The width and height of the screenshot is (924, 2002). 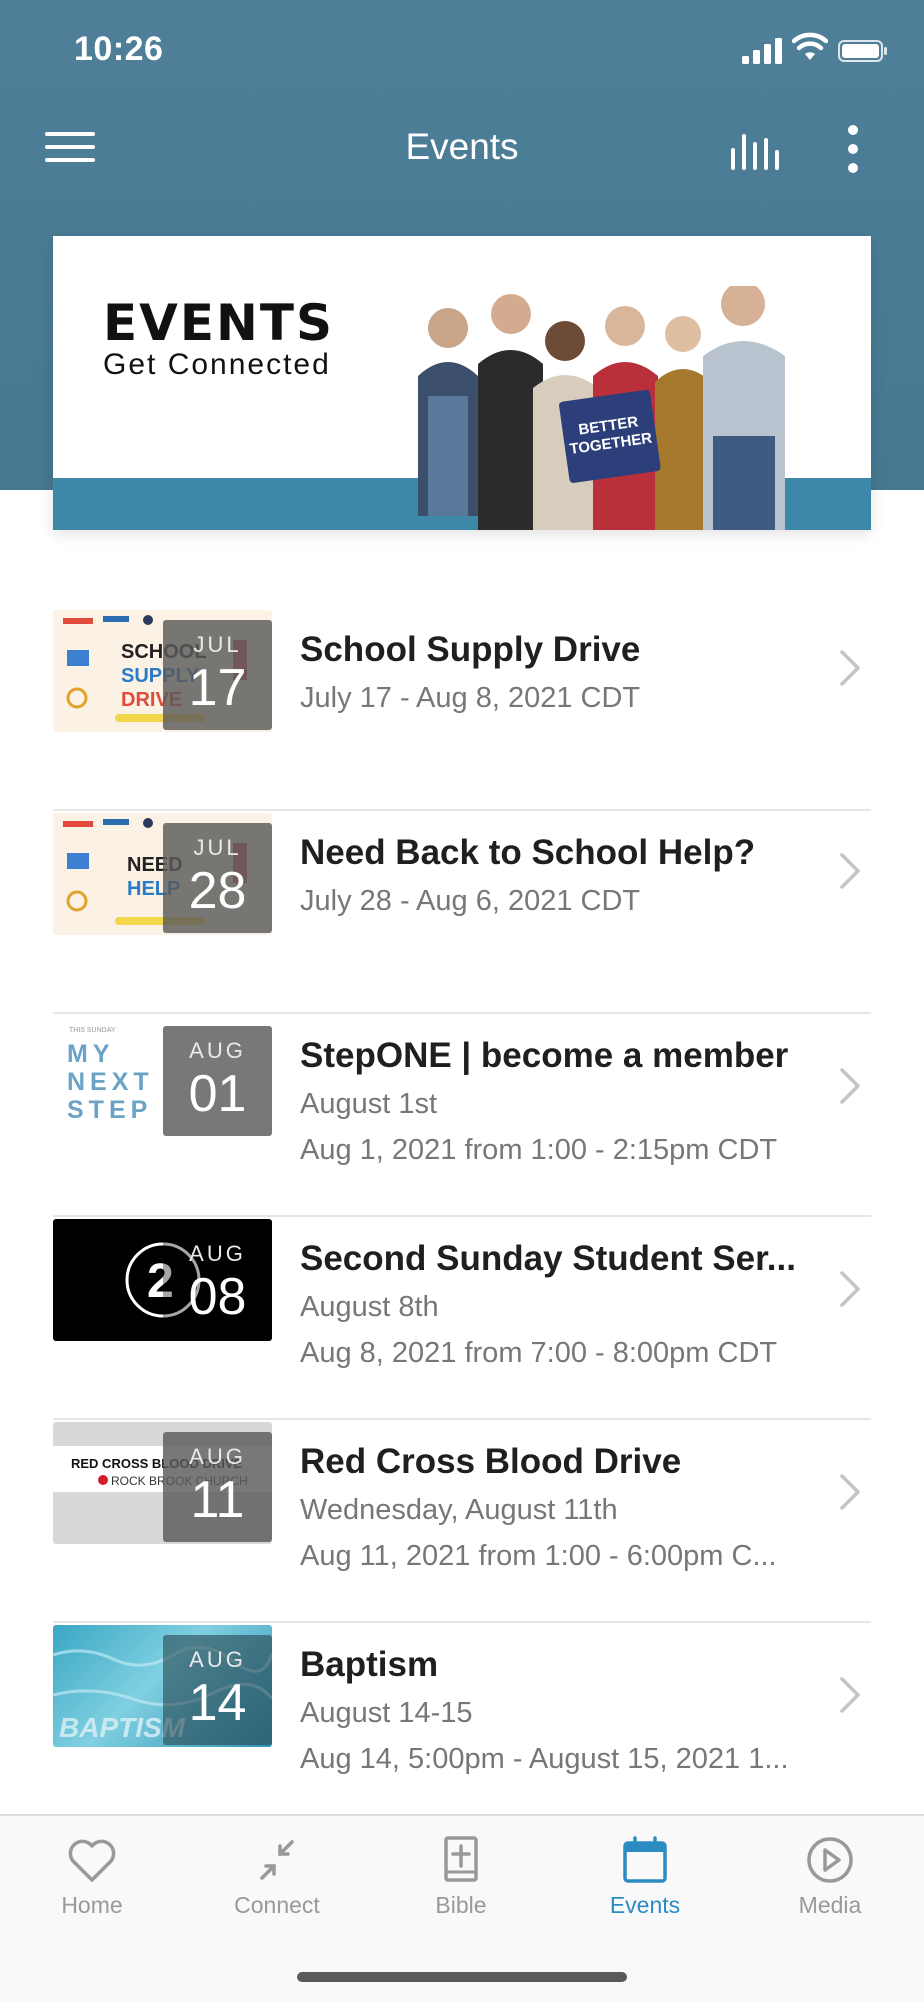 What do you see at coordinates (109, 1110) in the screenshot?
I see `svg-text: STEP` at bounding box center [109, 1110].